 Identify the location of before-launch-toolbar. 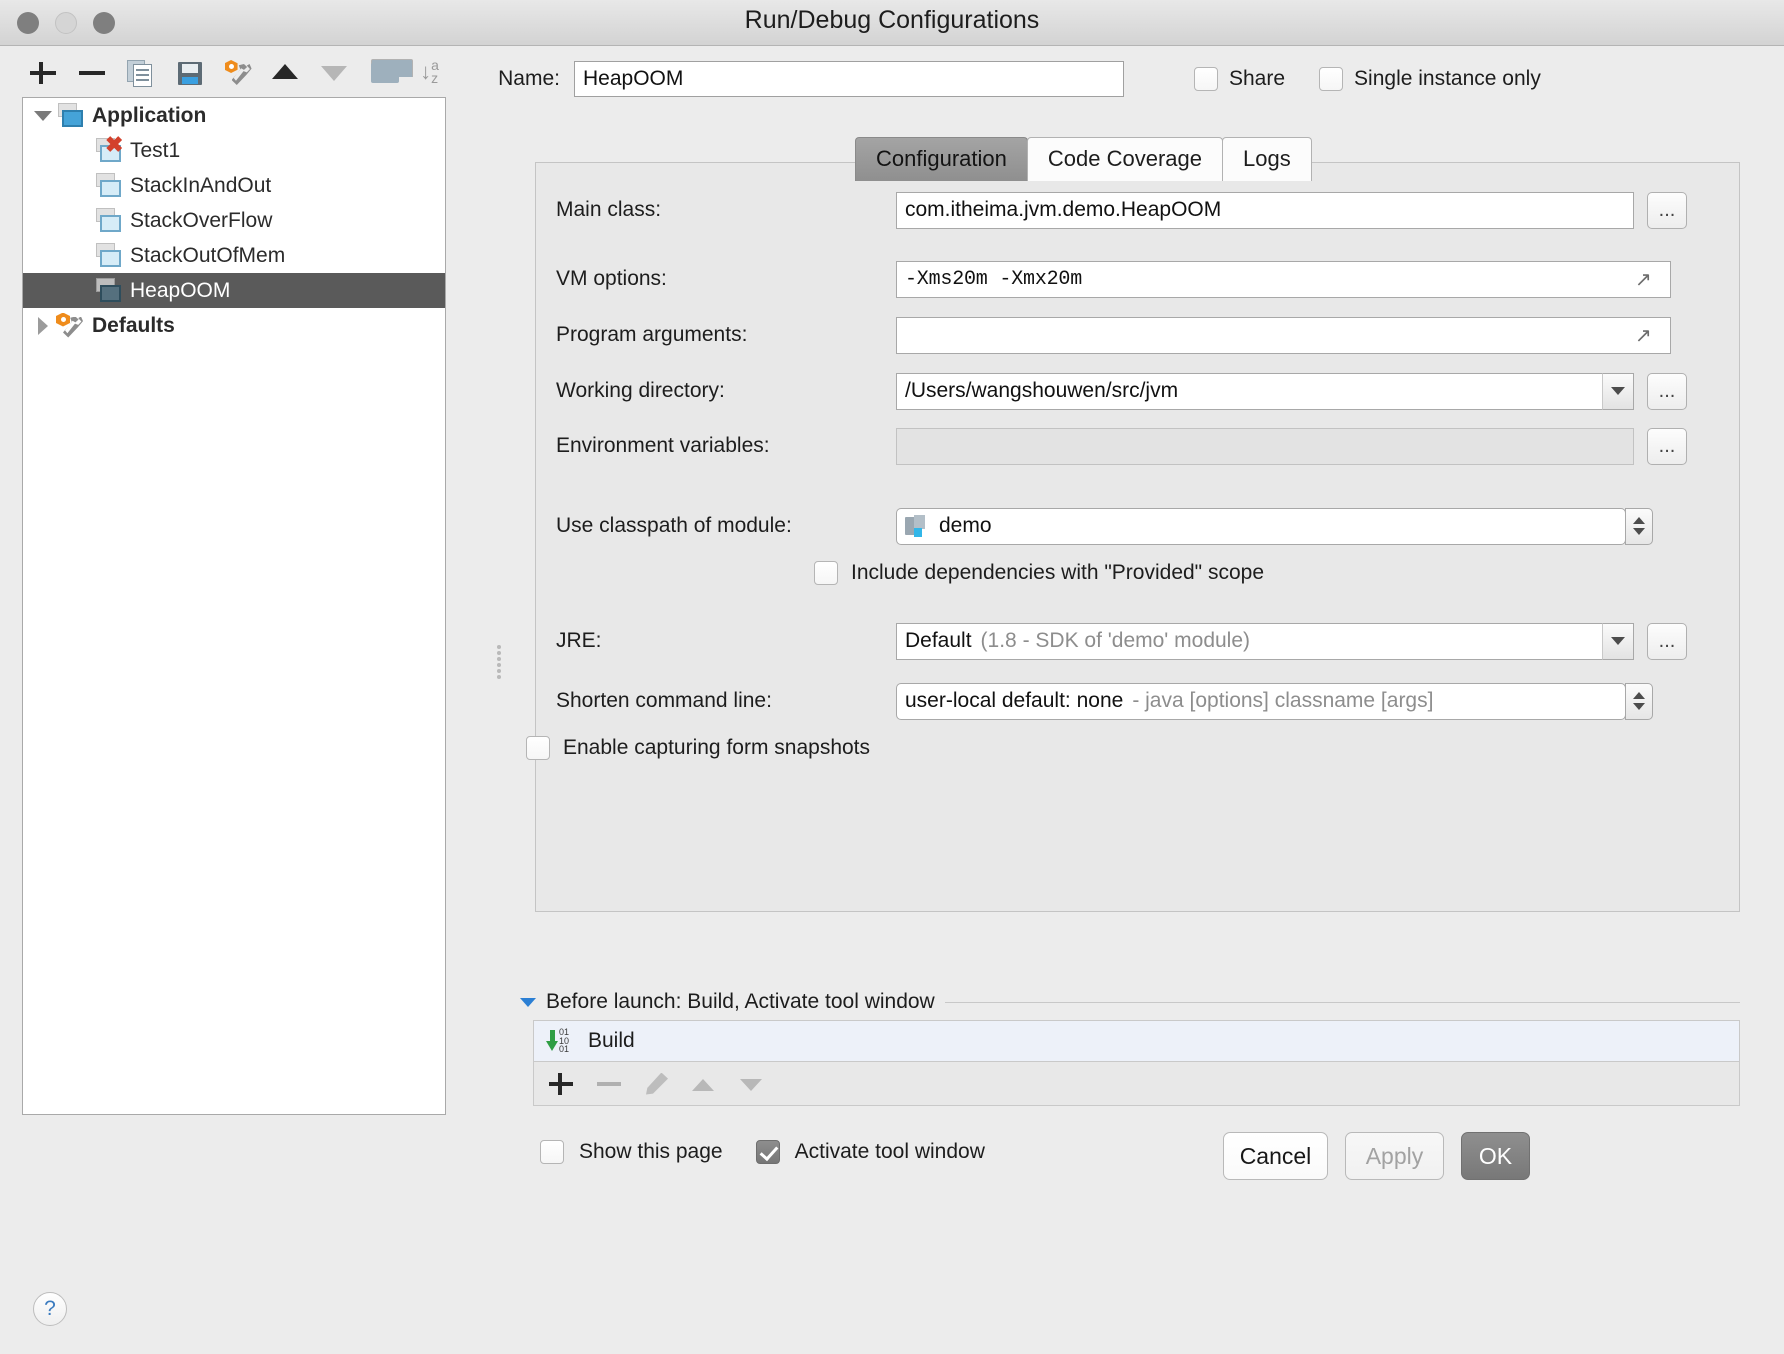
(1136, 1084).